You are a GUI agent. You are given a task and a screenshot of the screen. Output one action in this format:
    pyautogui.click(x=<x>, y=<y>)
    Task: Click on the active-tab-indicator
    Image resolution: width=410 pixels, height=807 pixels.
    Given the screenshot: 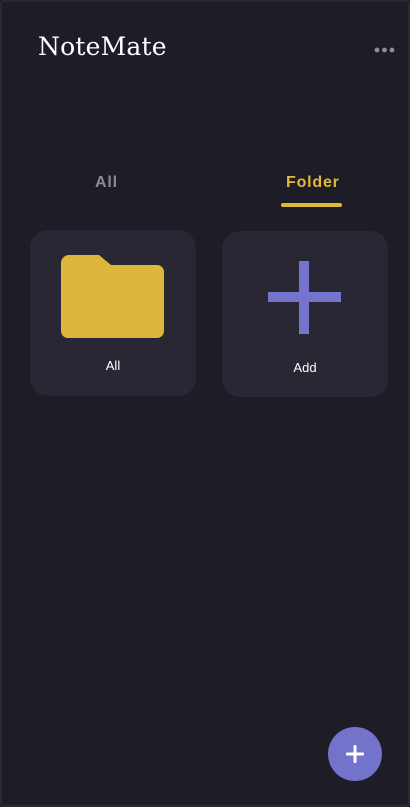 What is the action you would take?
    pyautogui.click(x=311, y=205)
    